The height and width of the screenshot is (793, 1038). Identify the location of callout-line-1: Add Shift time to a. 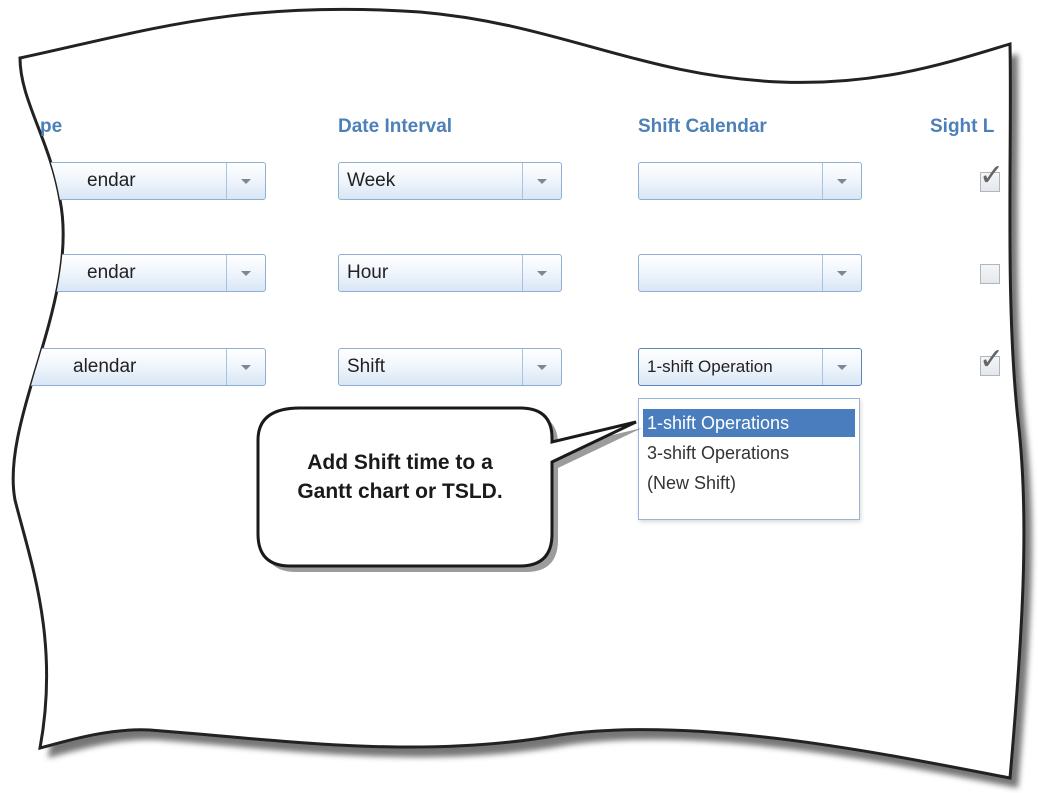
(400, 462).